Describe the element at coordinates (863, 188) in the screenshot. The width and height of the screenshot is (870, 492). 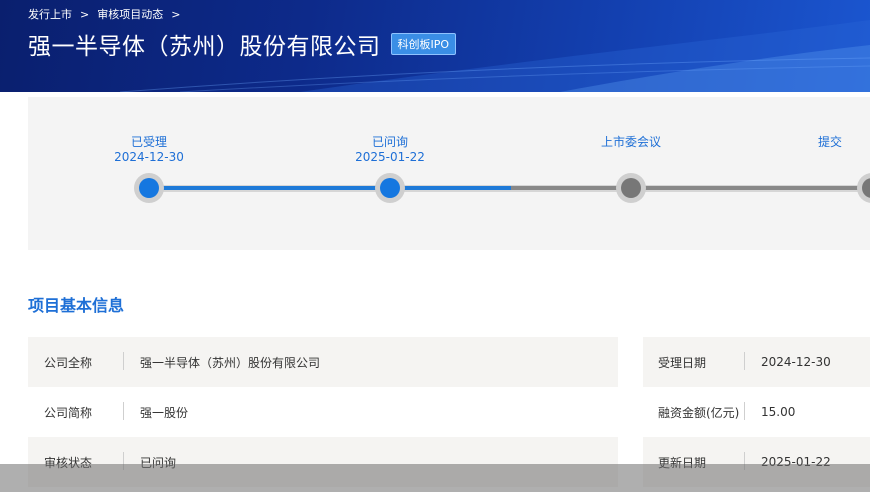
I see `stage-4-node` at that location.